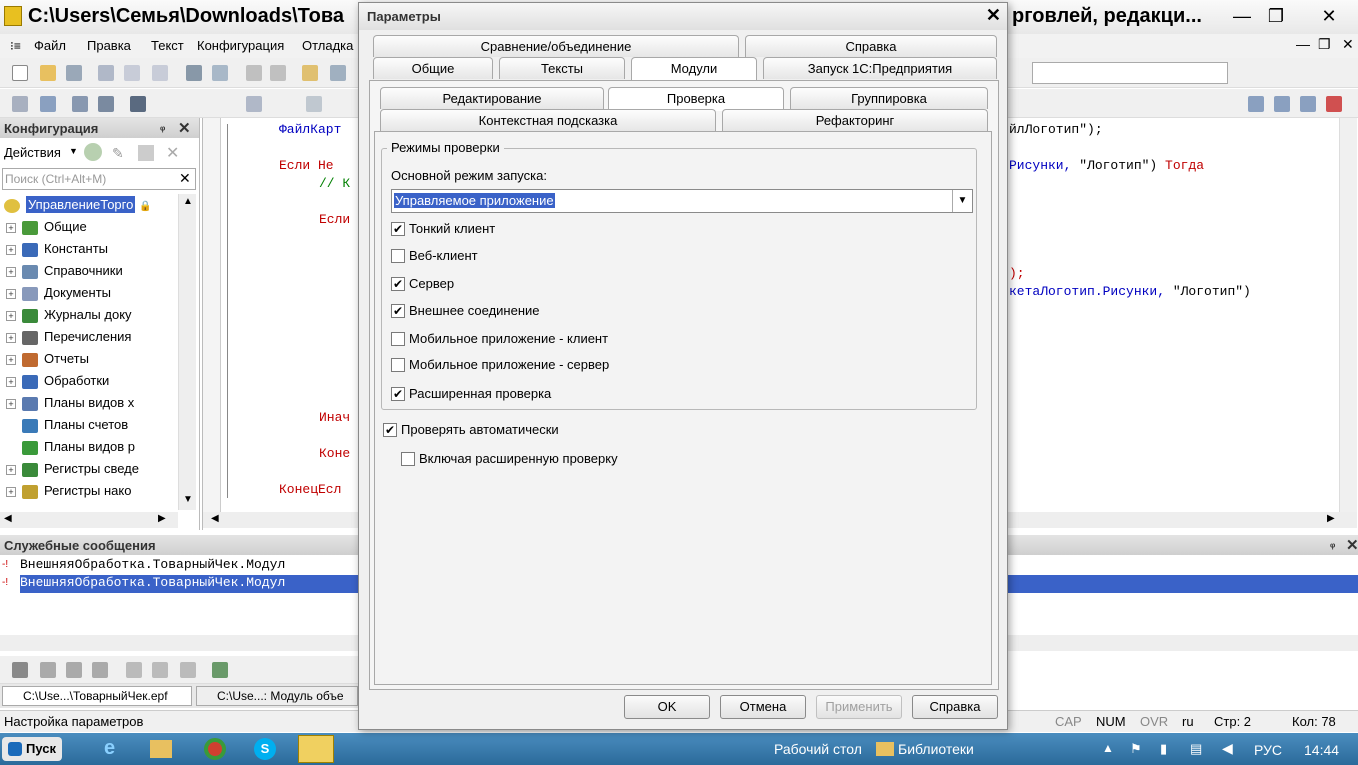  I want to click on tree-scrollbar: ▲ ▼, so click(187, 352).